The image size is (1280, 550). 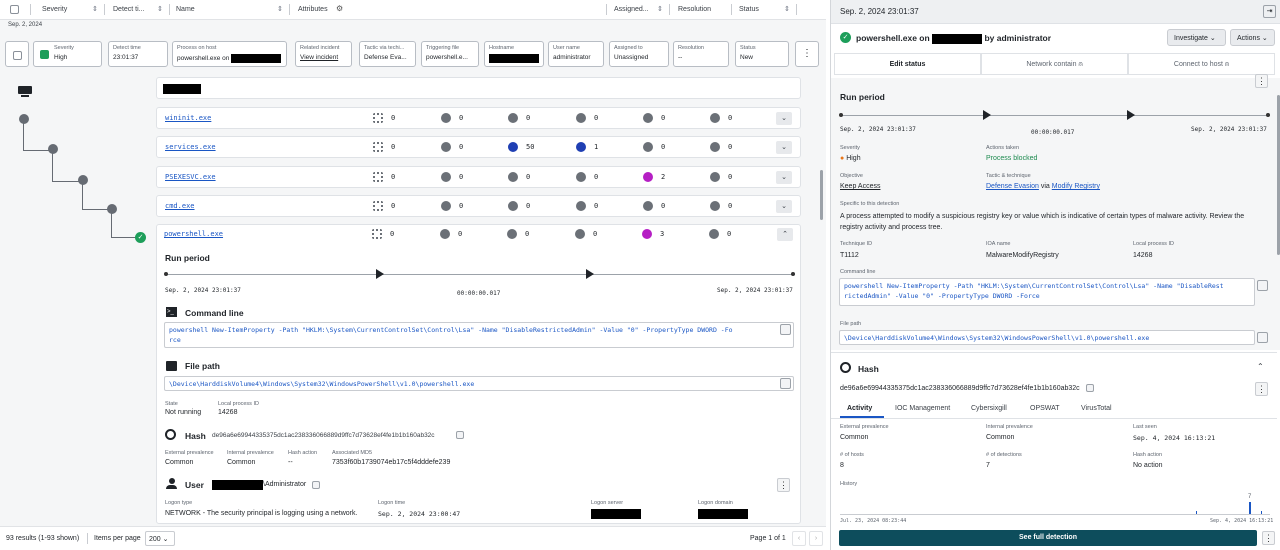 I want to click on prev-page-button: ‹, so click(x=799, y=538).